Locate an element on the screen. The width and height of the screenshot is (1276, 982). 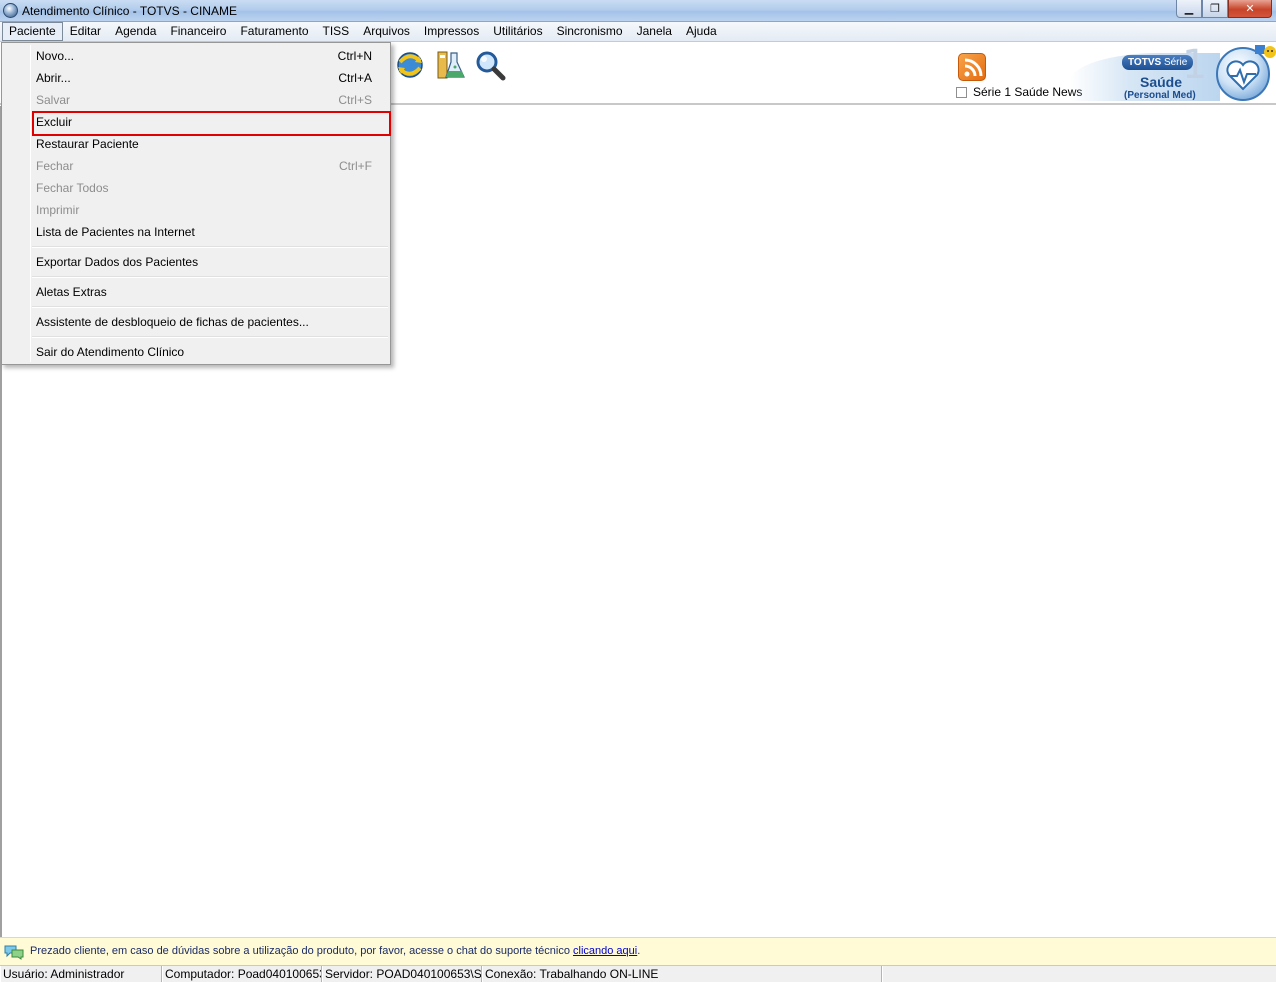
status-extra is located at coordinates (1079, 974).